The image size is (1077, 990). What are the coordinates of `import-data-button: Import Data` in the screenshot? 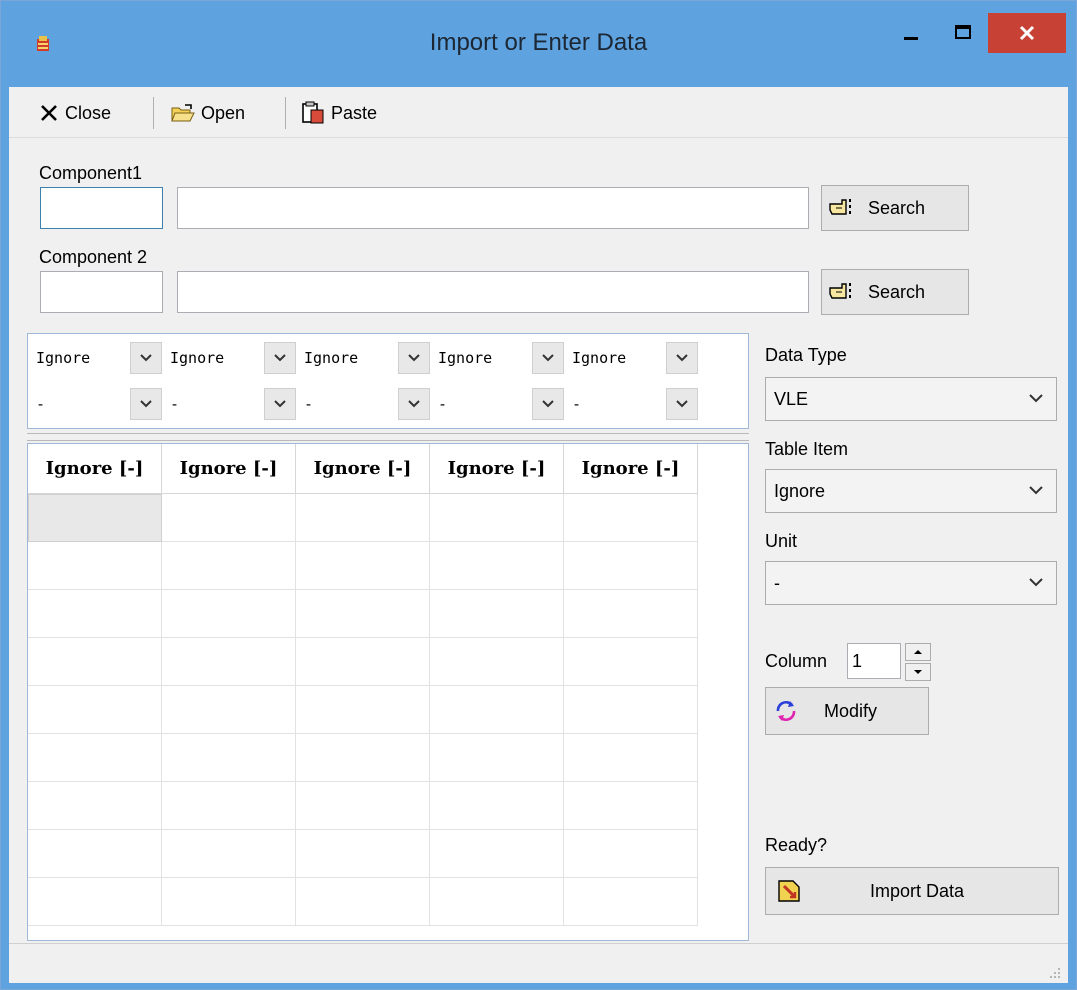 It's located at (912, 891).